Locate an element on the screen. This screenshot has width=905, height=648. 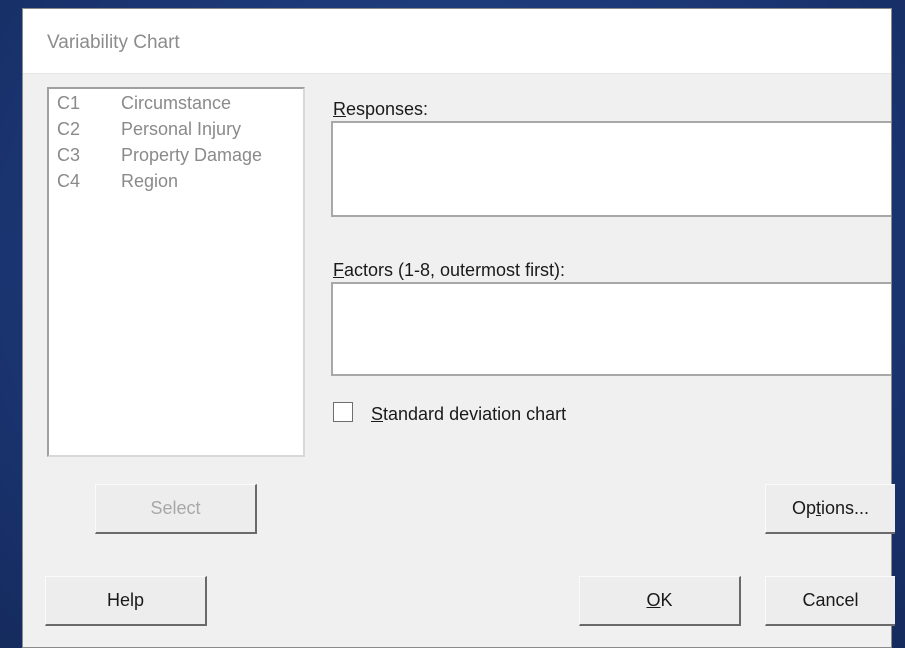
ok-button: OK is located at coordinates (660, 601).